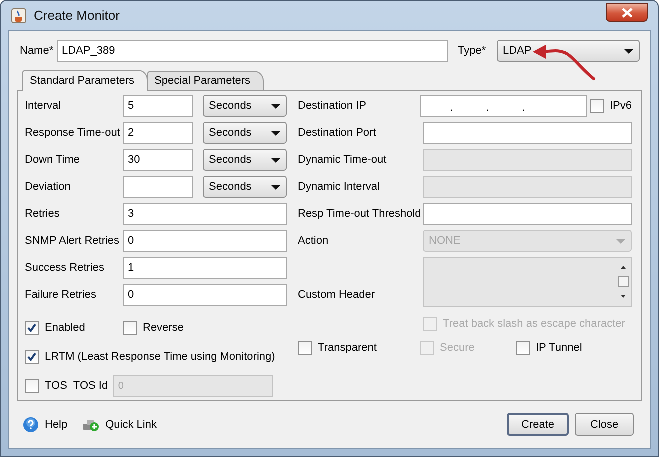 The width and height of the screenshot is (659, 457). Describe the element at coordinates (343, 160) in the screenshot. I see `field-label: Dynamic Time-out` at that location.